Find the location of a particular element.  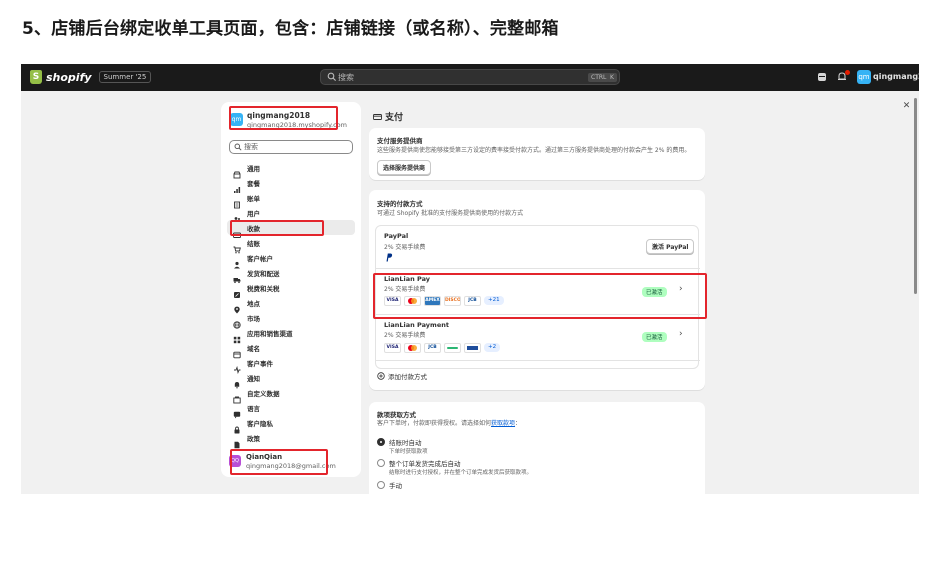

domain-icon is located at coordinates (237, 351).